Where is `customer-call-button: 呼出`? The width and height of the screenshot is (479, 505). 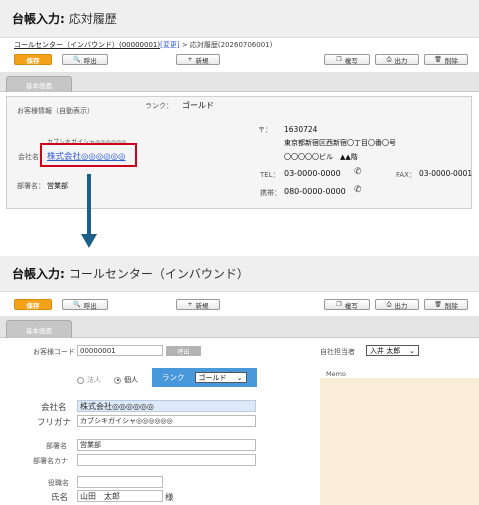 customer-call-button: 呼出 is located at coordinates (183, 351).